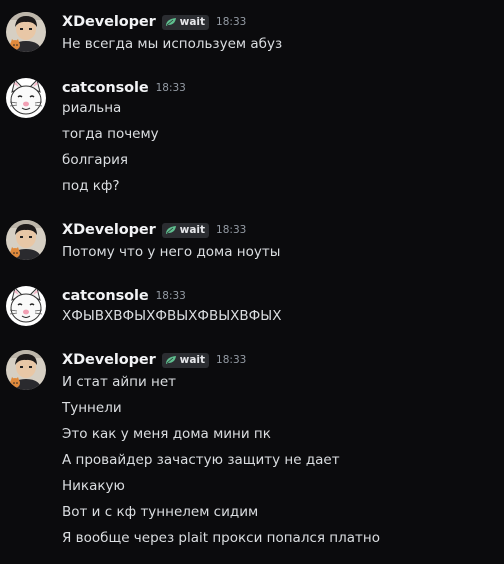 Image resolution: width=504 pixels, height=564 pixels. Describe the element at coordinates (95, 160) in the screenshot. I see `message-text: болгария` at that location.